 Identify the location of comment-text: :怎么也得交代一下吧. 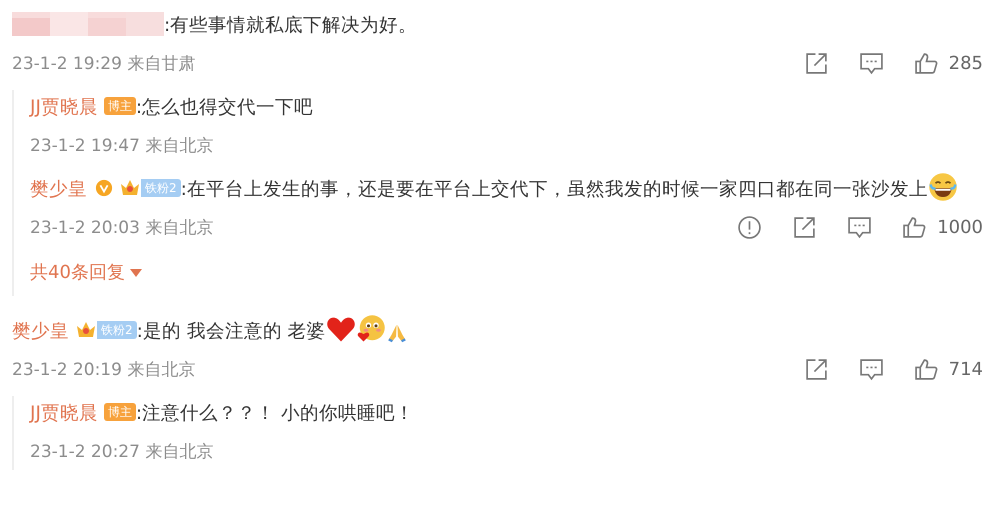
(225, 107).